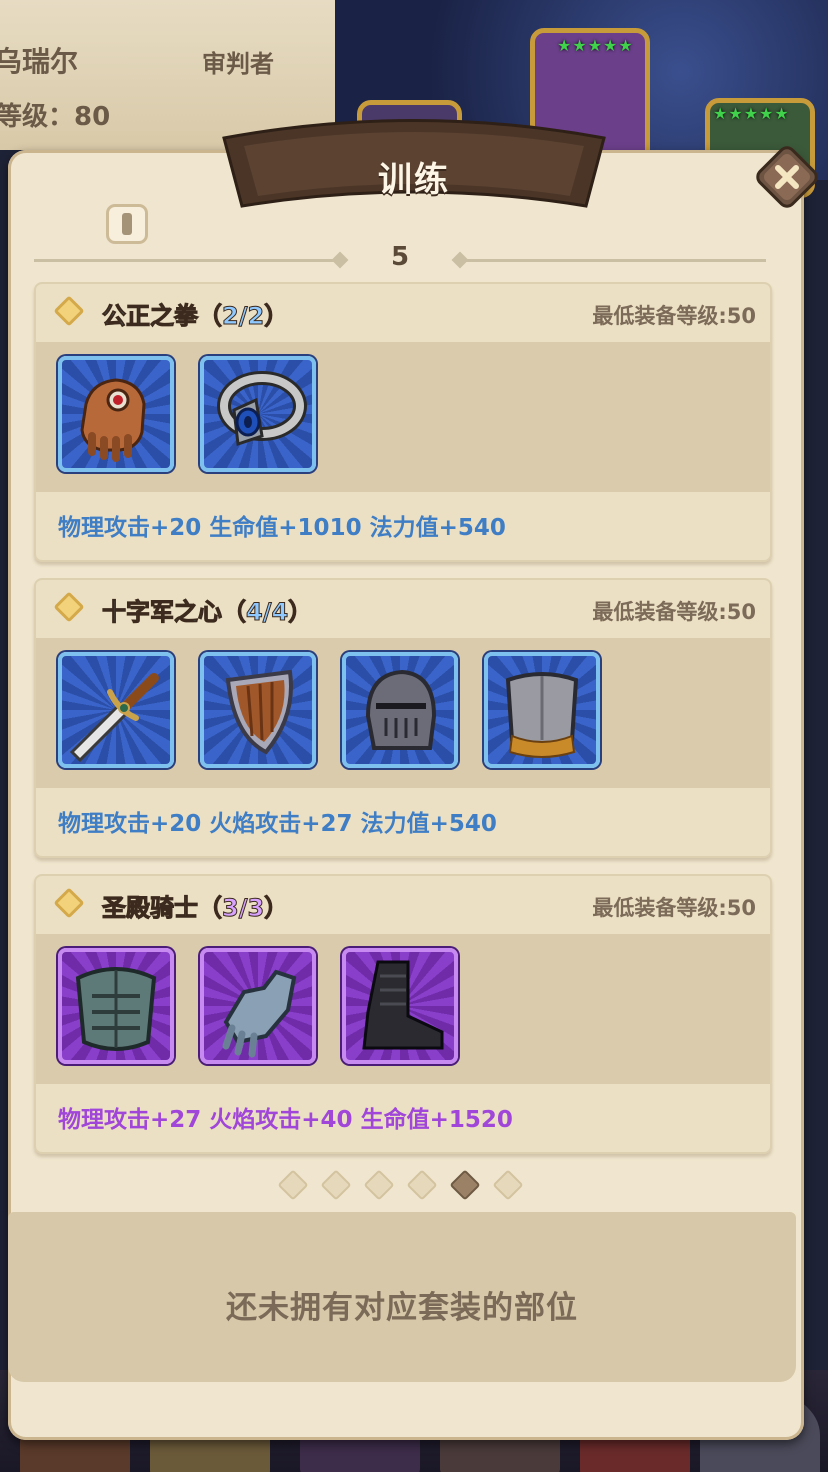 Image resolution: width=828 pixels, height=1472 pixels. Describe the element at coordinates (116, 1009) in the screenshot. I see `plate-armor-icon` at that location.